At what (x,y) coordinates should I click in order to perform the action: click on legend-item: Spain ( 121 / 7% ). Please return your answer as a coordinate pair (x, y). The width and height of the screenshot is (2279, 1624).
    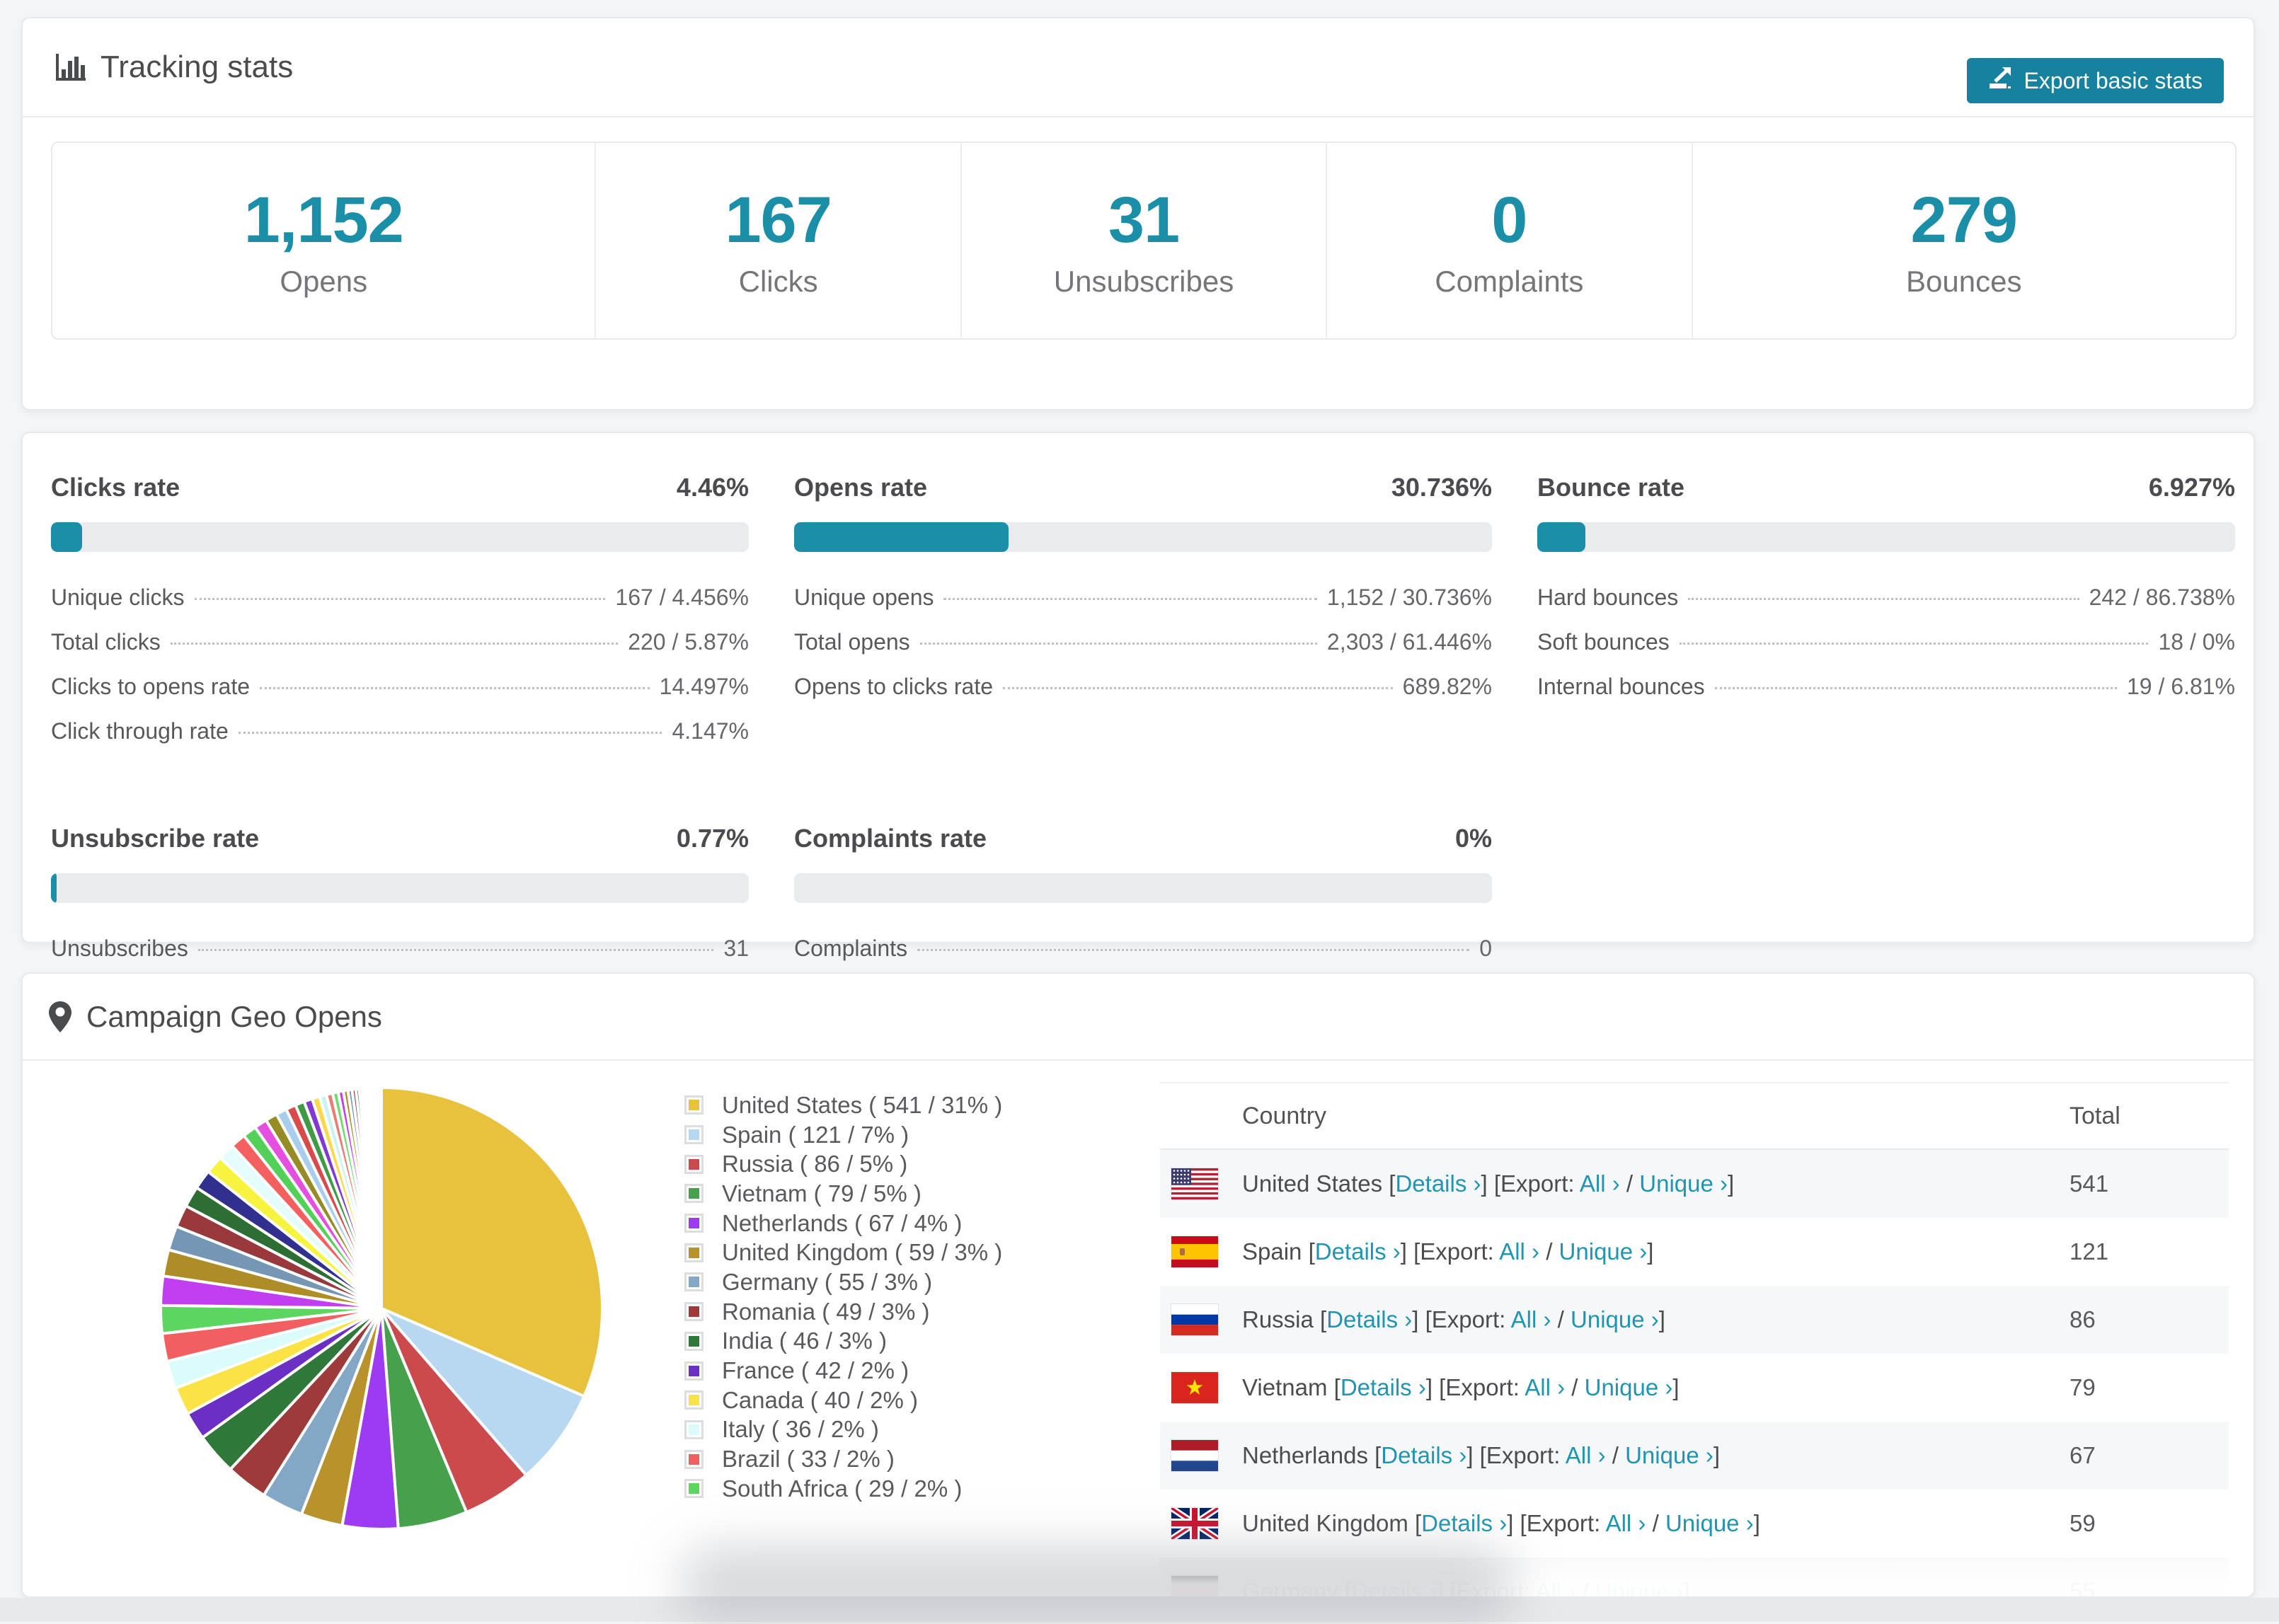
    Looking at the image, I should click on (843, 1135).